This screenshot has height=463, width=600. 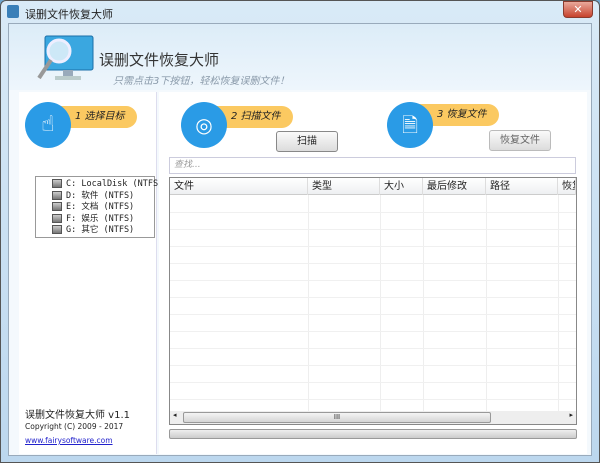 What do you see at coordinates (567, 186) in the screenshot?
I see `col-recover: 恢复` at bounding box center [567, 186].